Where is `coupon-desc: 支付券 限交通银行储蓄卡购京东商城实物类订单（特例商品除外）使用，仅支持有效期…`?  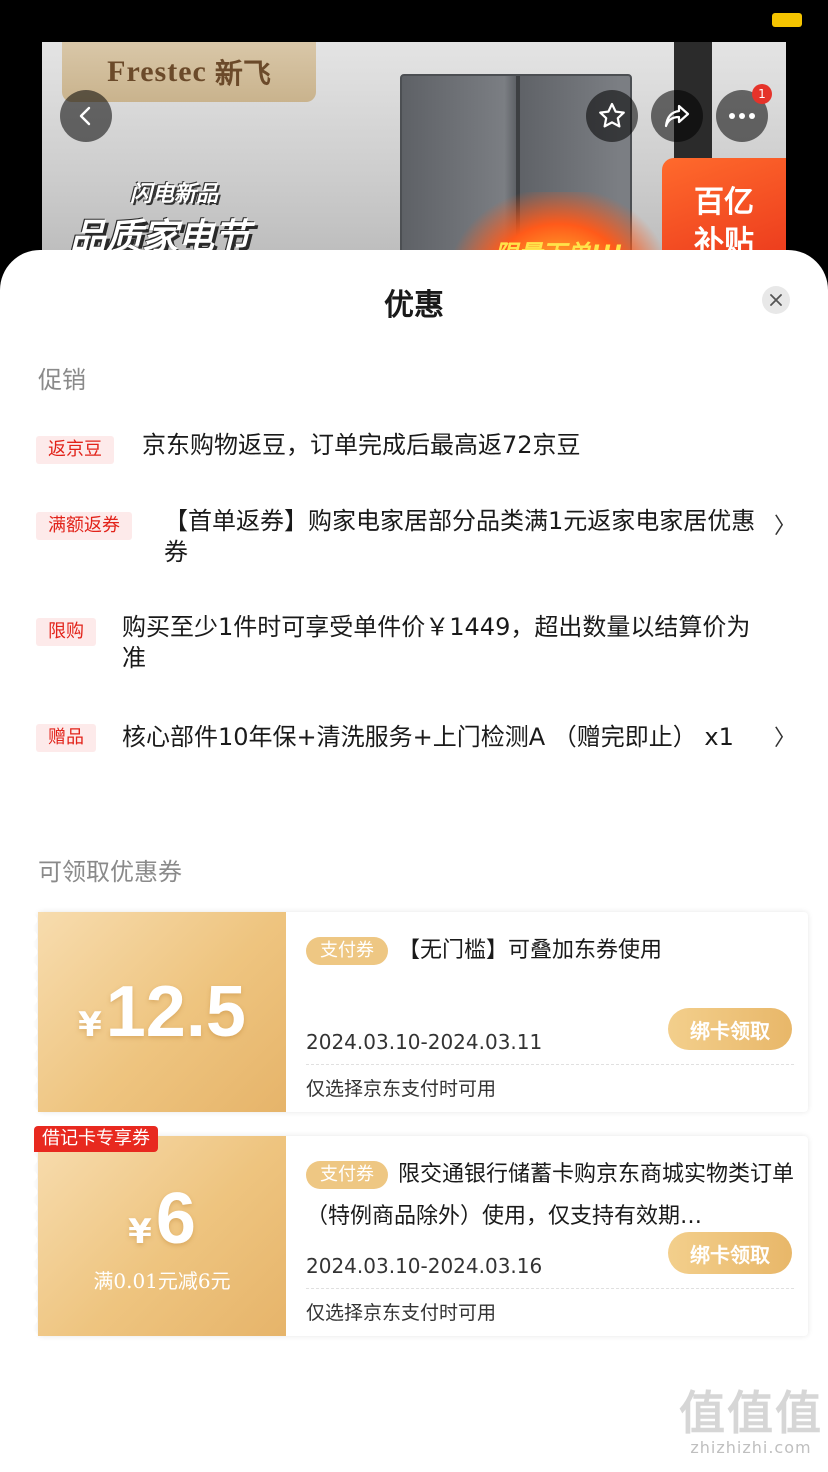
coupon-desc: 支付券 限交通银行储蓄卡购京东商城实物类订单（特例商品除外）使用，仅支持有效期… is located at coordinates (550, 1196).